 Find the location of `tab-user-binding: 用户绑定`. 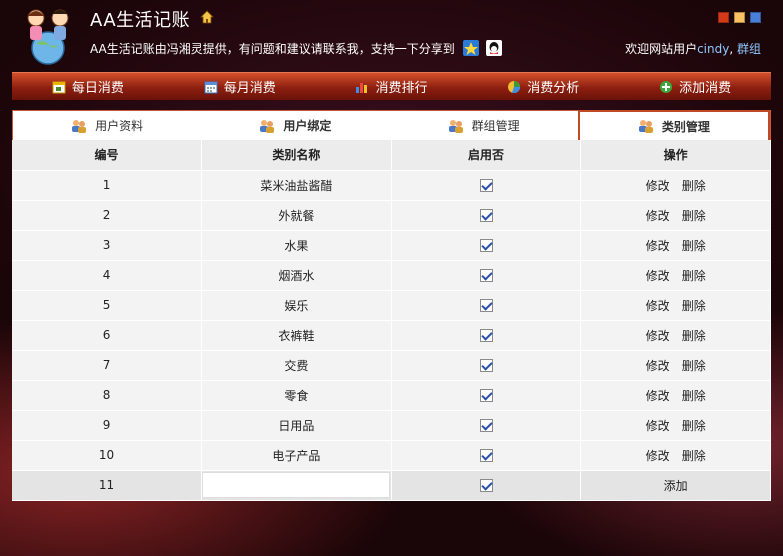

tab-user-binding: 用户绑定 is located at coordinates (295, 125).